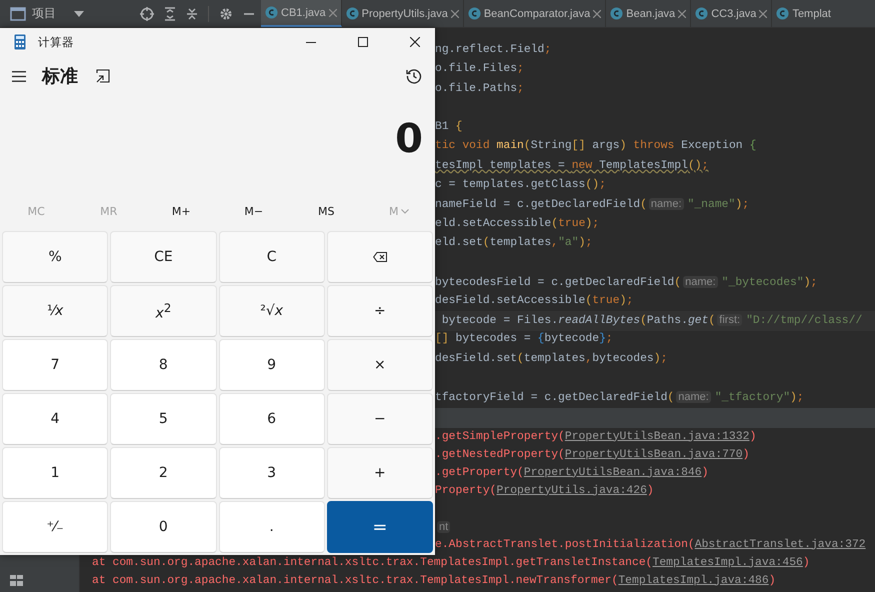 This screenshot has width=875, height=592. Describe the element at coordinates (404, 211) in the screenshot. I see `chevron-icon` at that location.